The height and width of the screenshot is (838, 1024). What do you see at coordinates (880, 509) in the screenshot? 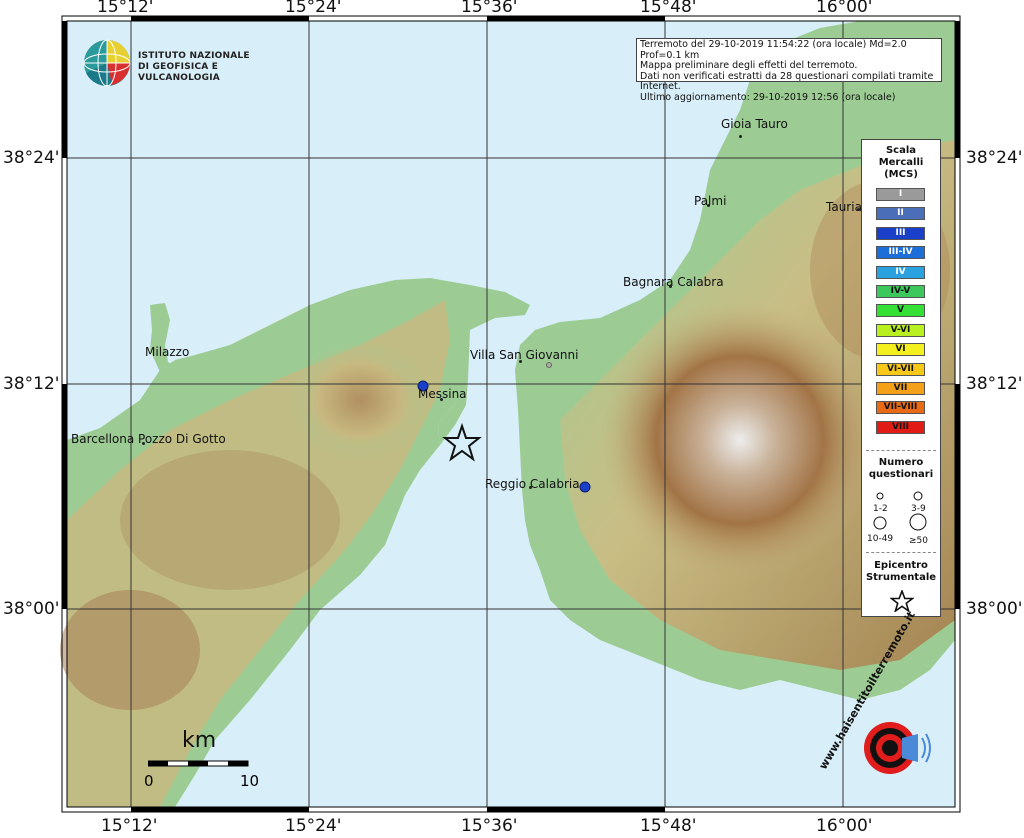
I see `q-size-label-1: 1-2` at bounding box center [880, 509].